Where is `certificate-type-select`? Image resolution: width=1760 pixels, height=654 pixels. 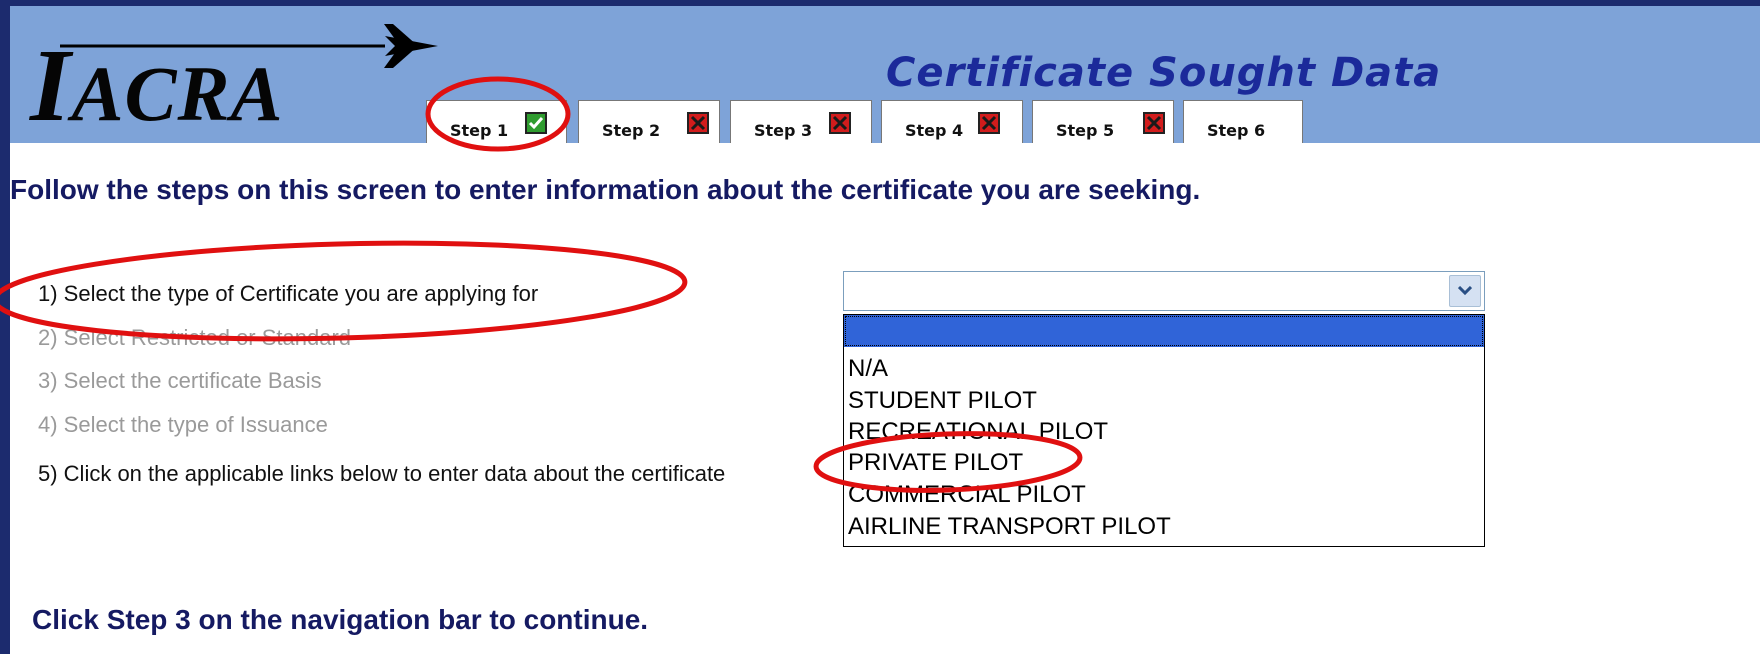 certificate-type-select is located at coordinates (1164, 291).